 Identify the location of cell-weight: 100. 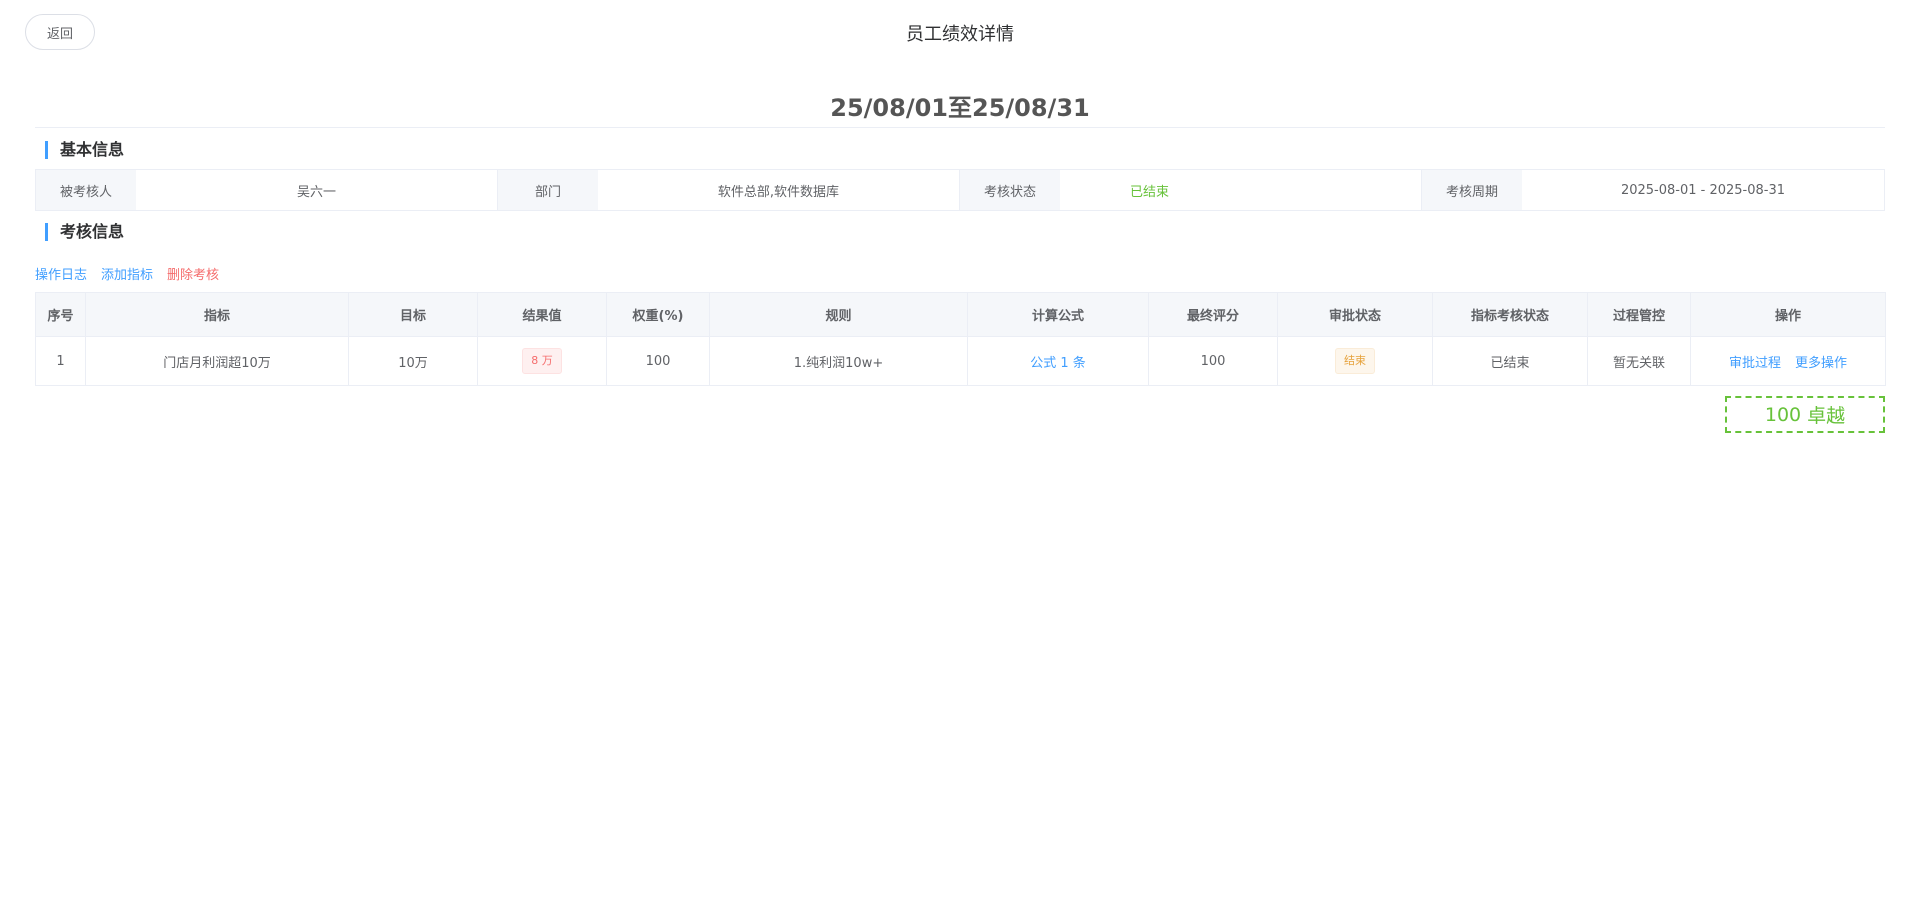
(658, 361).